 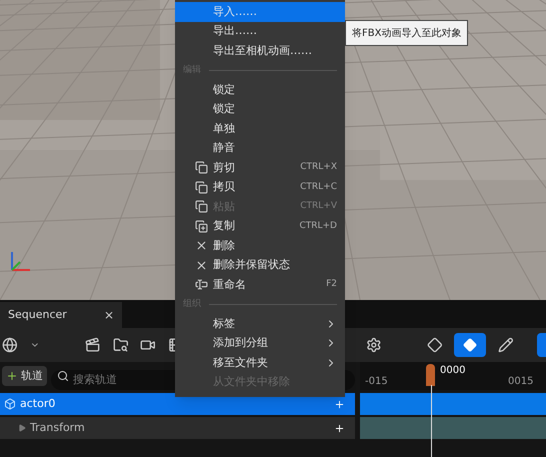 I want to click on playhead-marker, so click(x=430, y=375).